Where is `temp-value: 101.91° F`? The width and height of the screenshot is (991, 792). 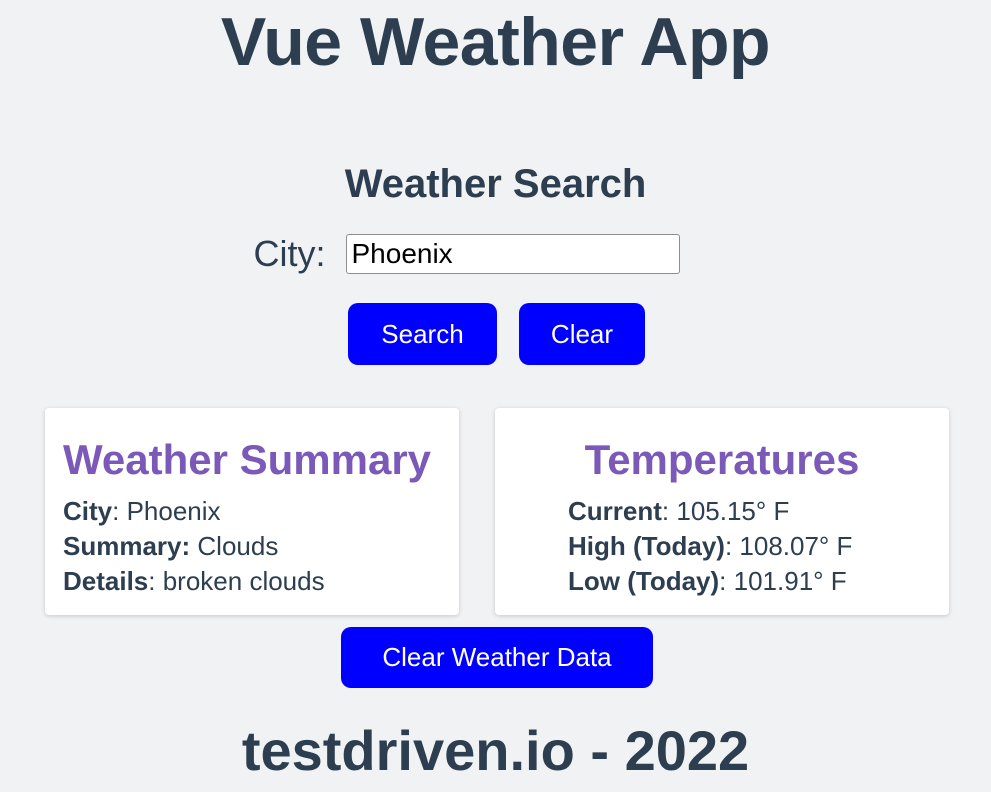
temp-value: 101.91° F is located at coordinates (790, 581).